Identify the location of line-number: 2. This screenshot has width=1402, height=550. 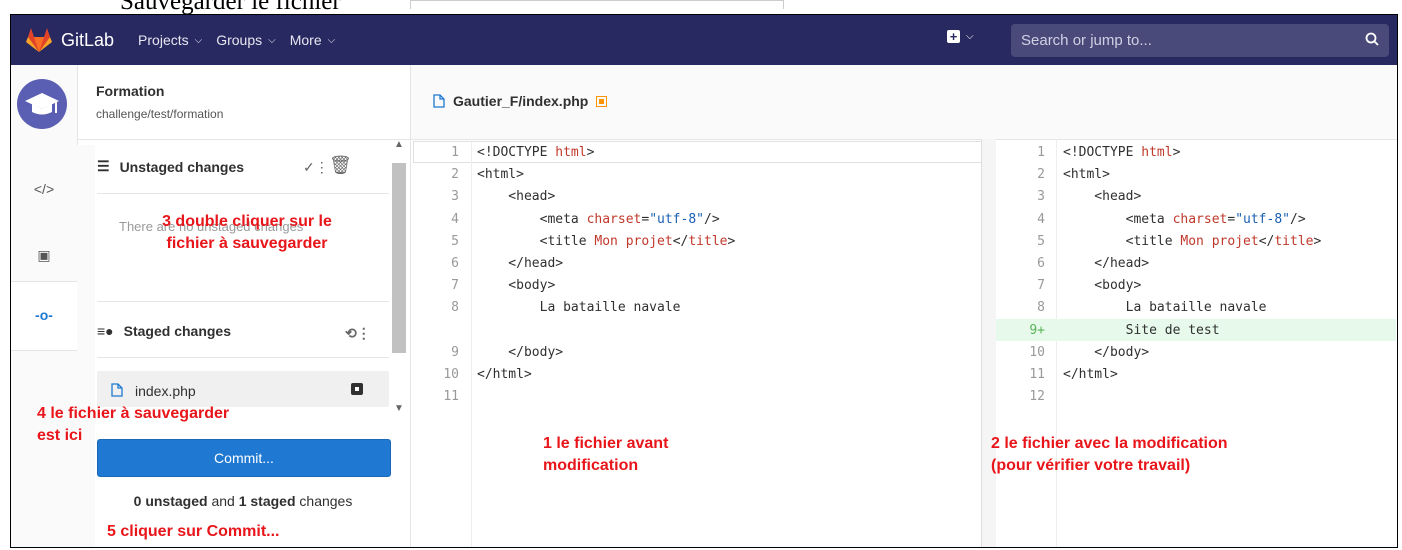
(1041, 175).